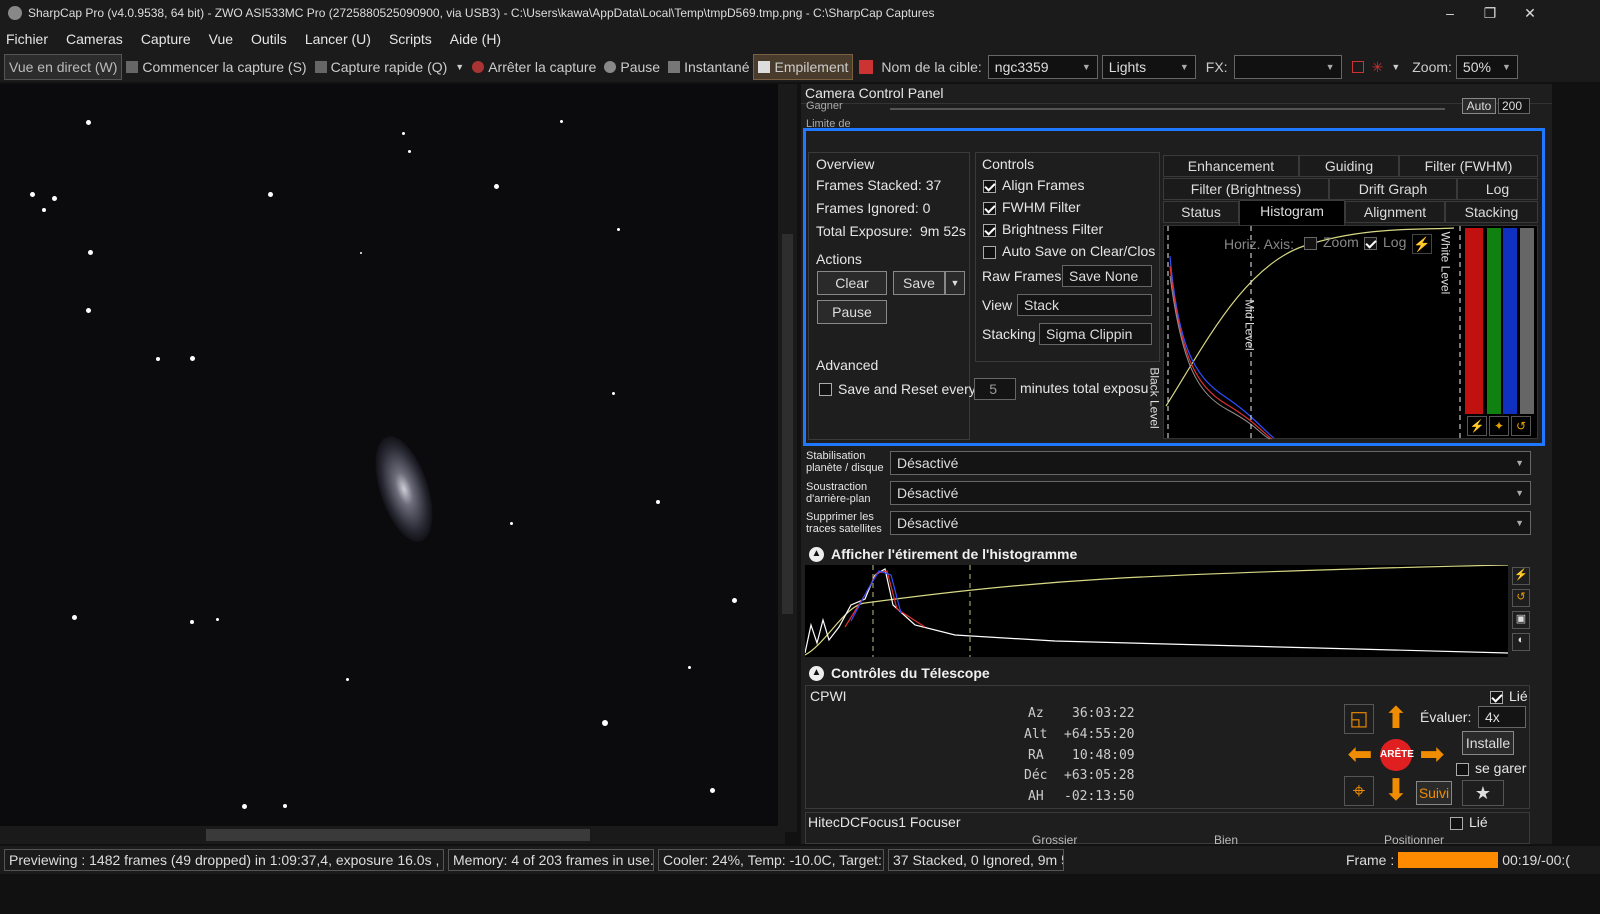 The width and height of the screenshot is (1600, 914). Describe the element at coordinates (1491, 768) in the screenshot. I see `park-option: se garer` at that location.